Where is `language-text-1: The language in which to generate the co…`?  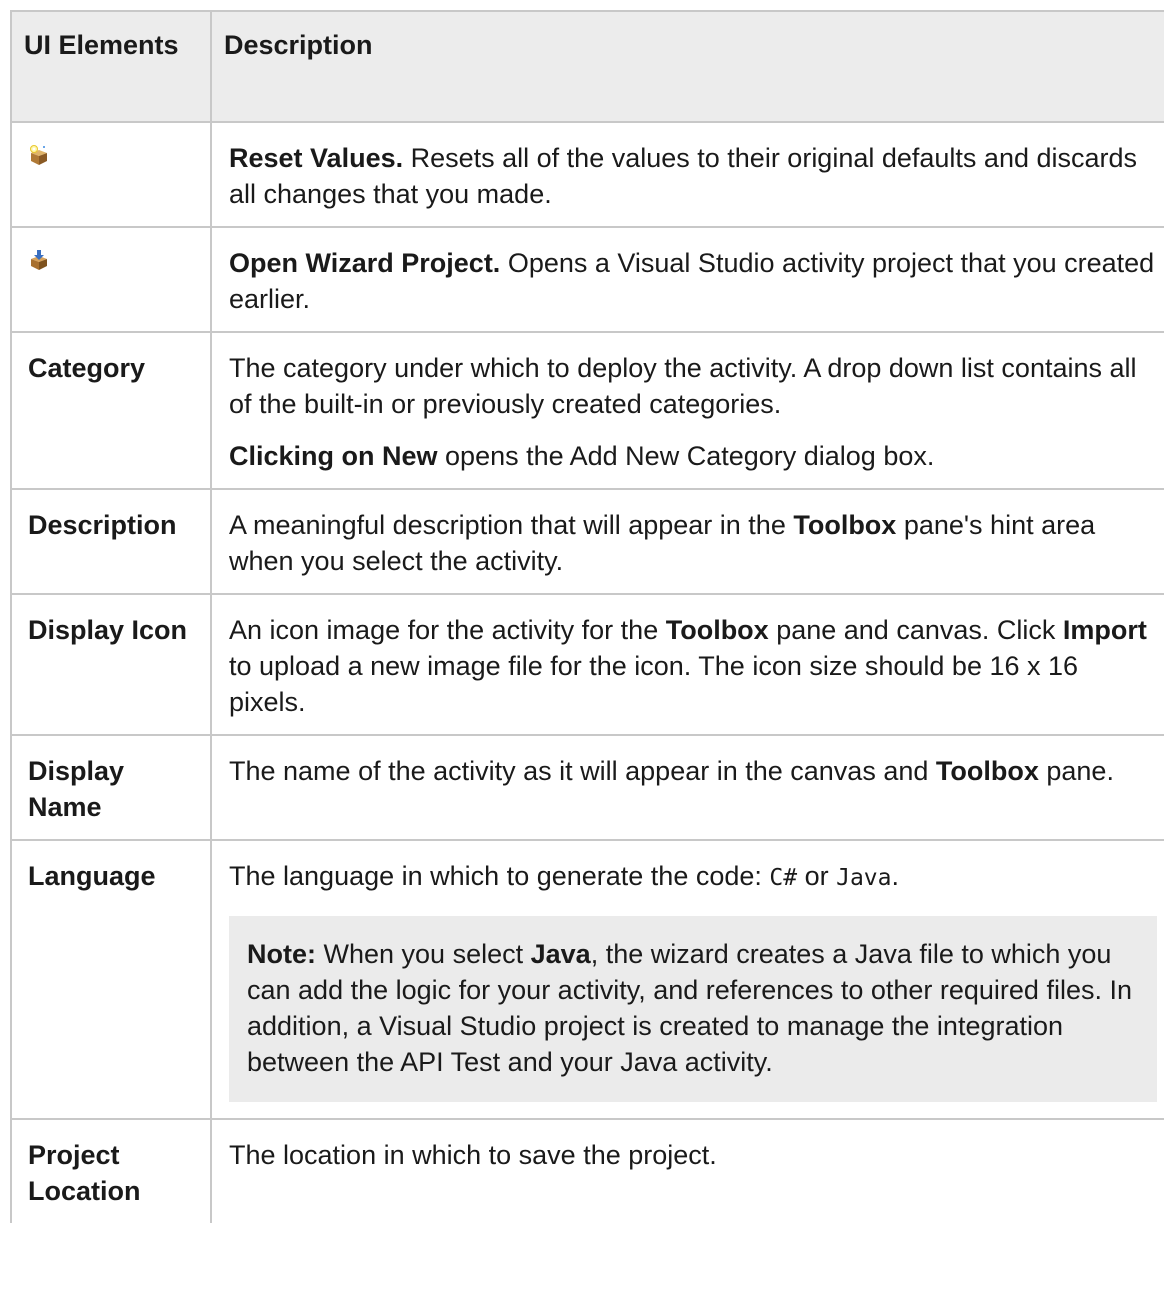
language-text-1: The language in which to generate the co… is located at coordinates (499, 876).